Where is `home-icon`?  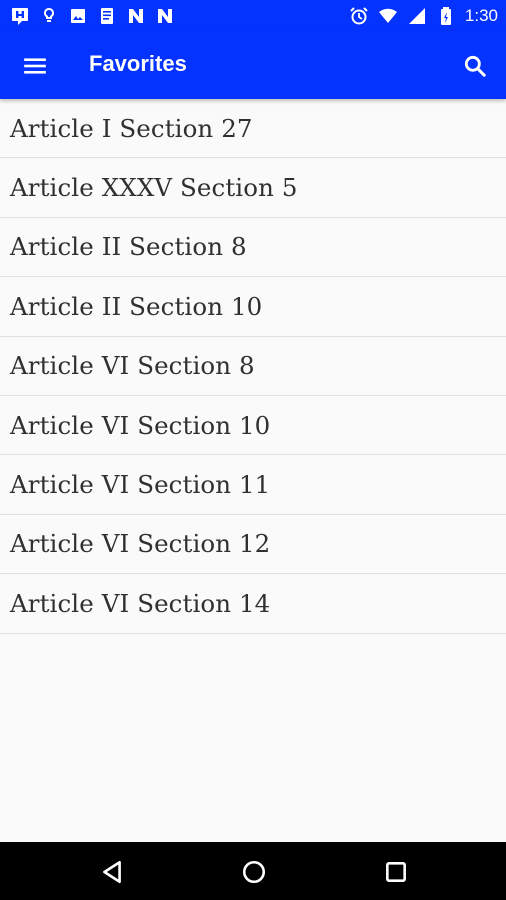 home-icon is located at coordinates (254, 872).